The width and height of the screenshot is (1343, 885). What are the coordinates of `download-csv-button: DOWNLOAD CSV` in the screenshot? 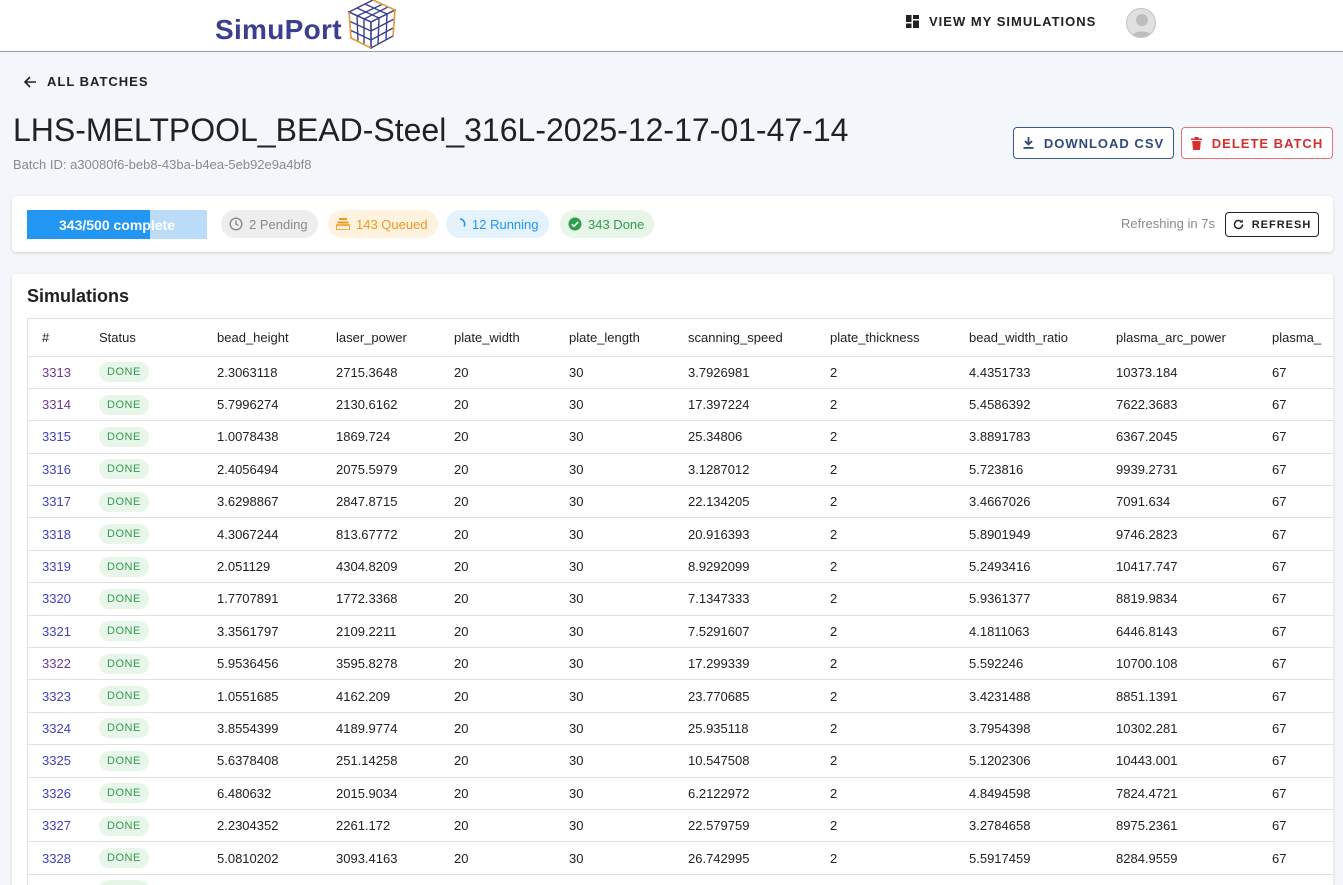 It's located at (1093, 143).